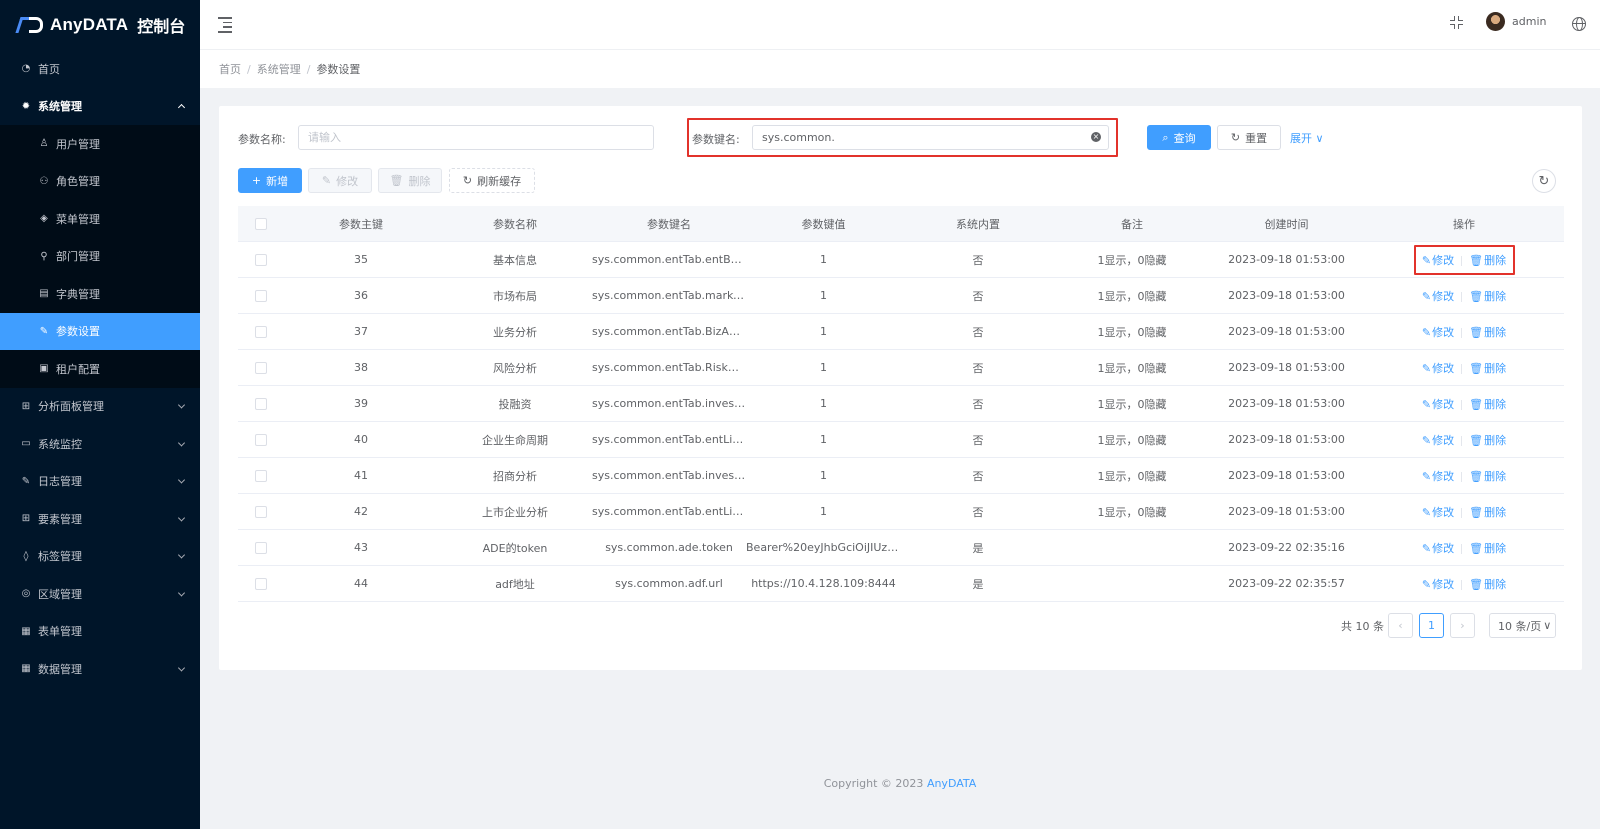 This screenshot has height=829, width=1600. What do you see at coordinates (100, 594) in the screenshot?
I see `sidebar-item-regions: ◎ 区域管理` at bounding box center [100, 594].